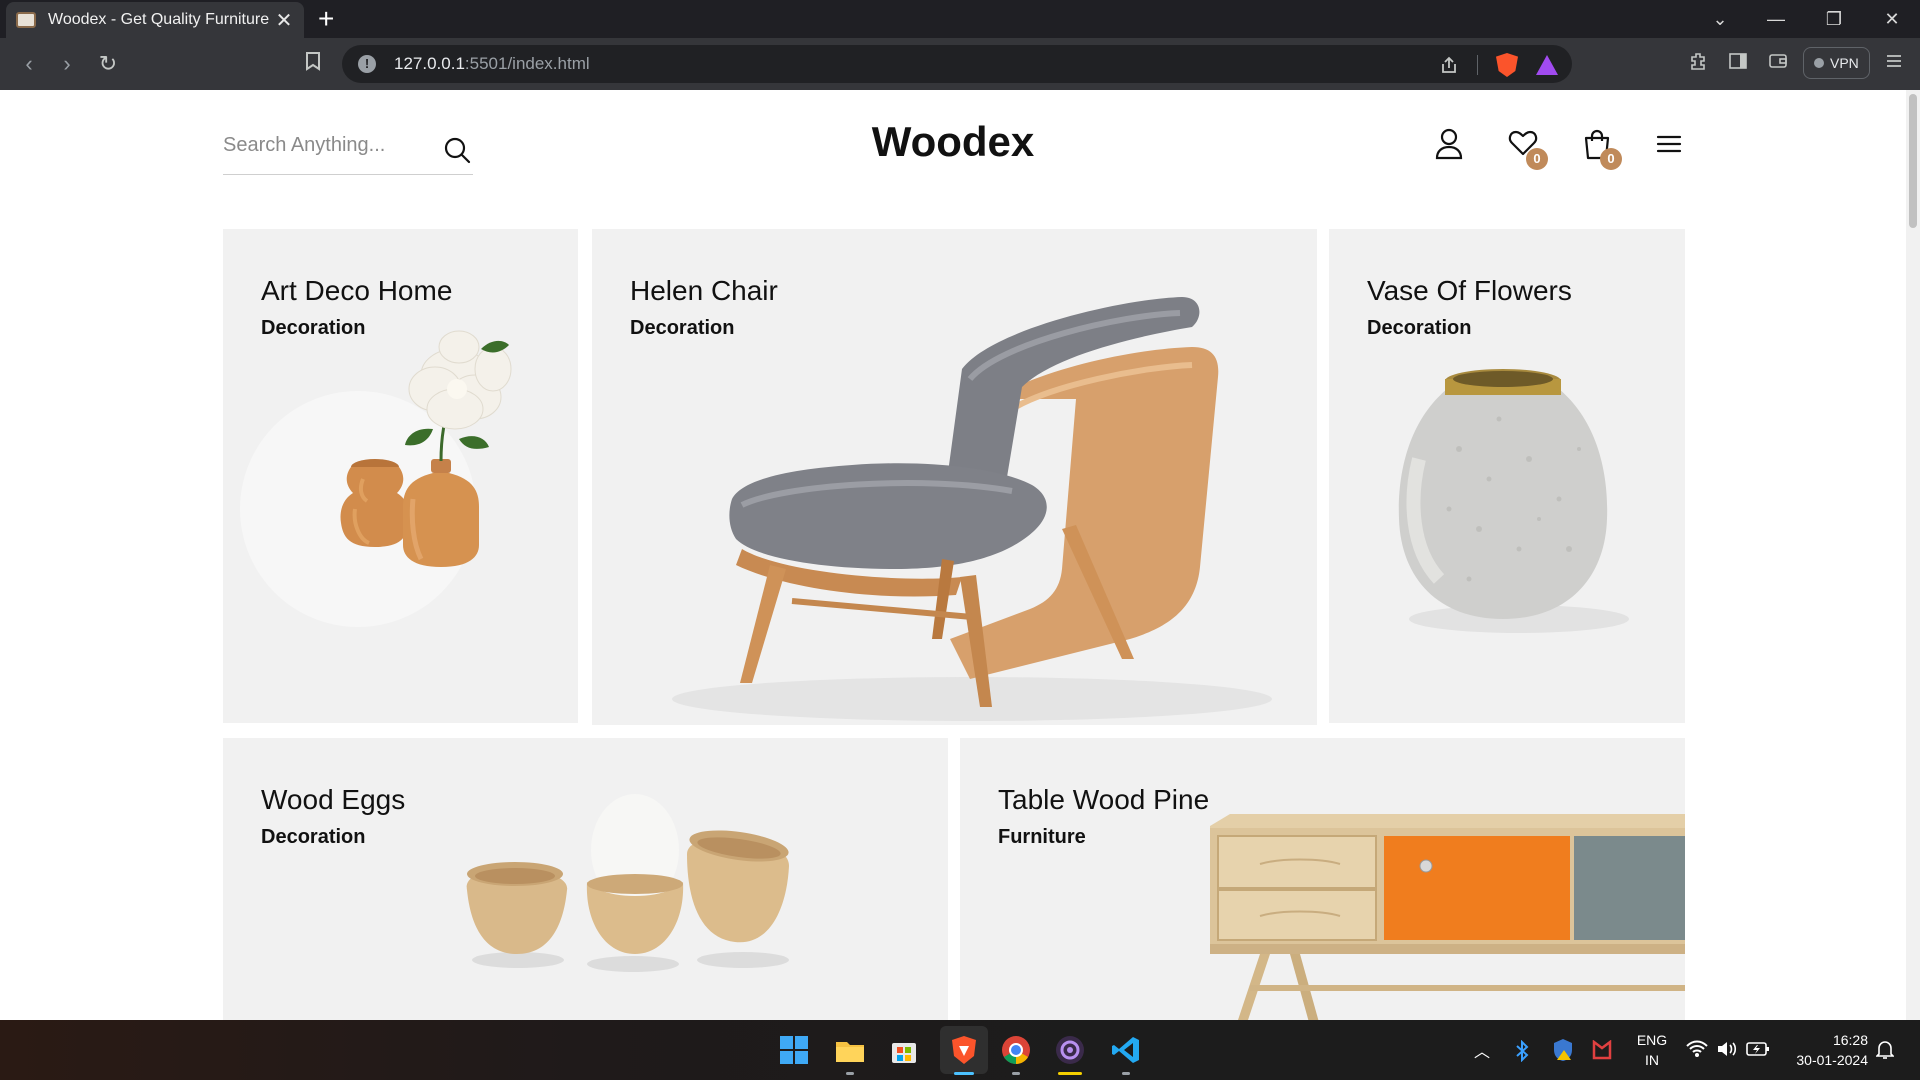 The image size is (1920, 1080). I want to click on back-button: ‹, so click(29, 64).